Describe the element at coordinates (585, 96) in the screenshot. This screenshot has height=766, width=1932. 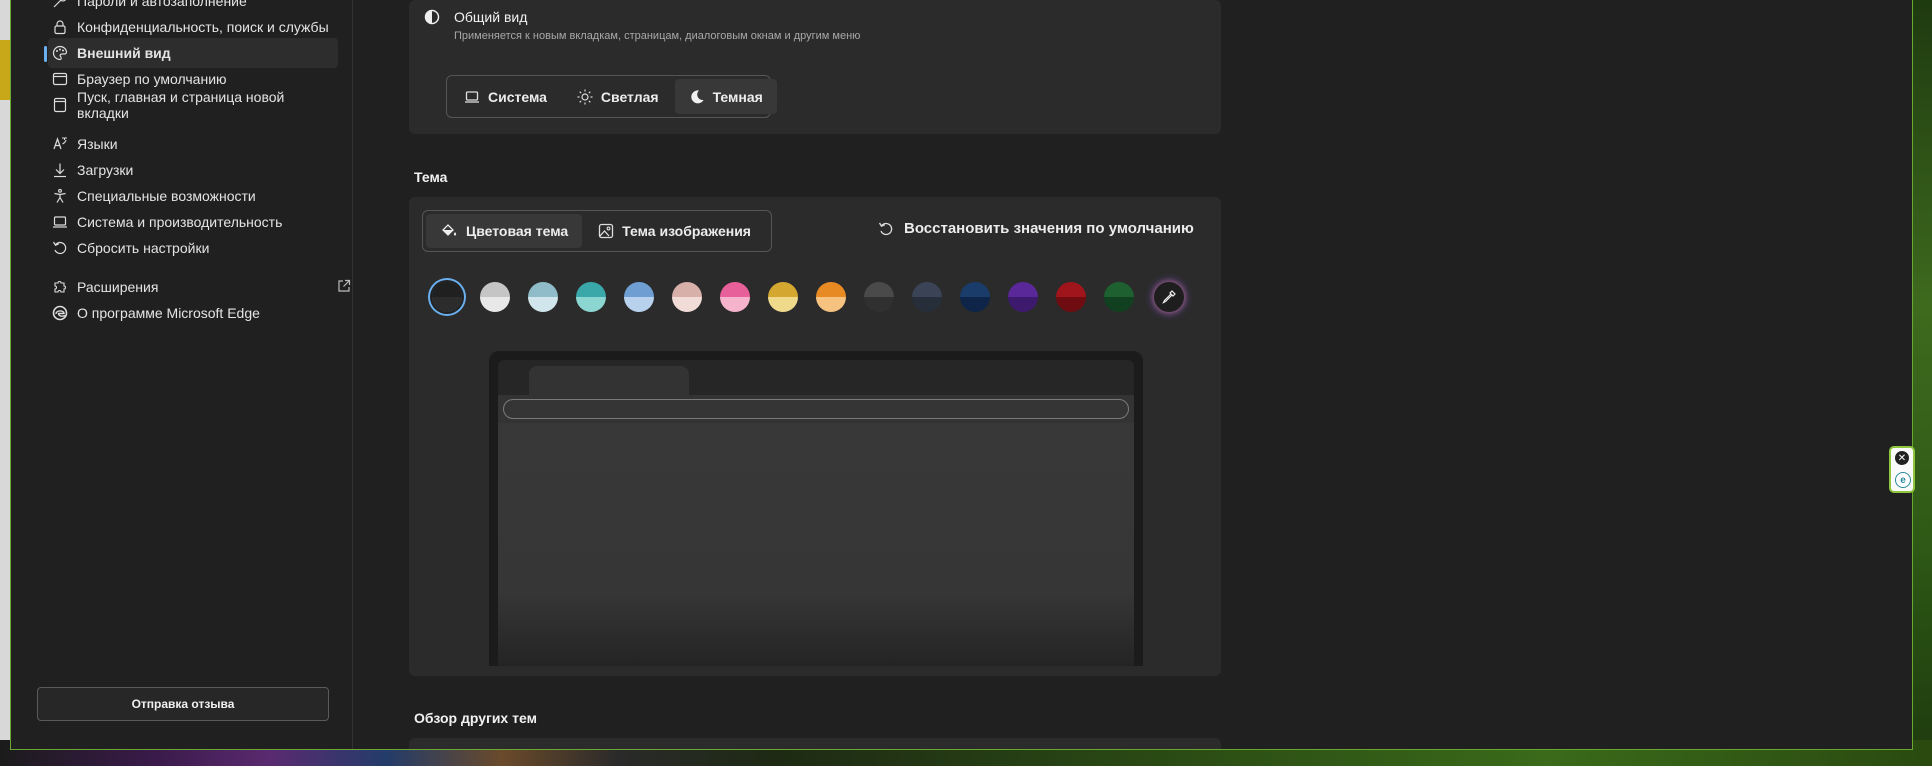
I see `sun-icon` at that location.